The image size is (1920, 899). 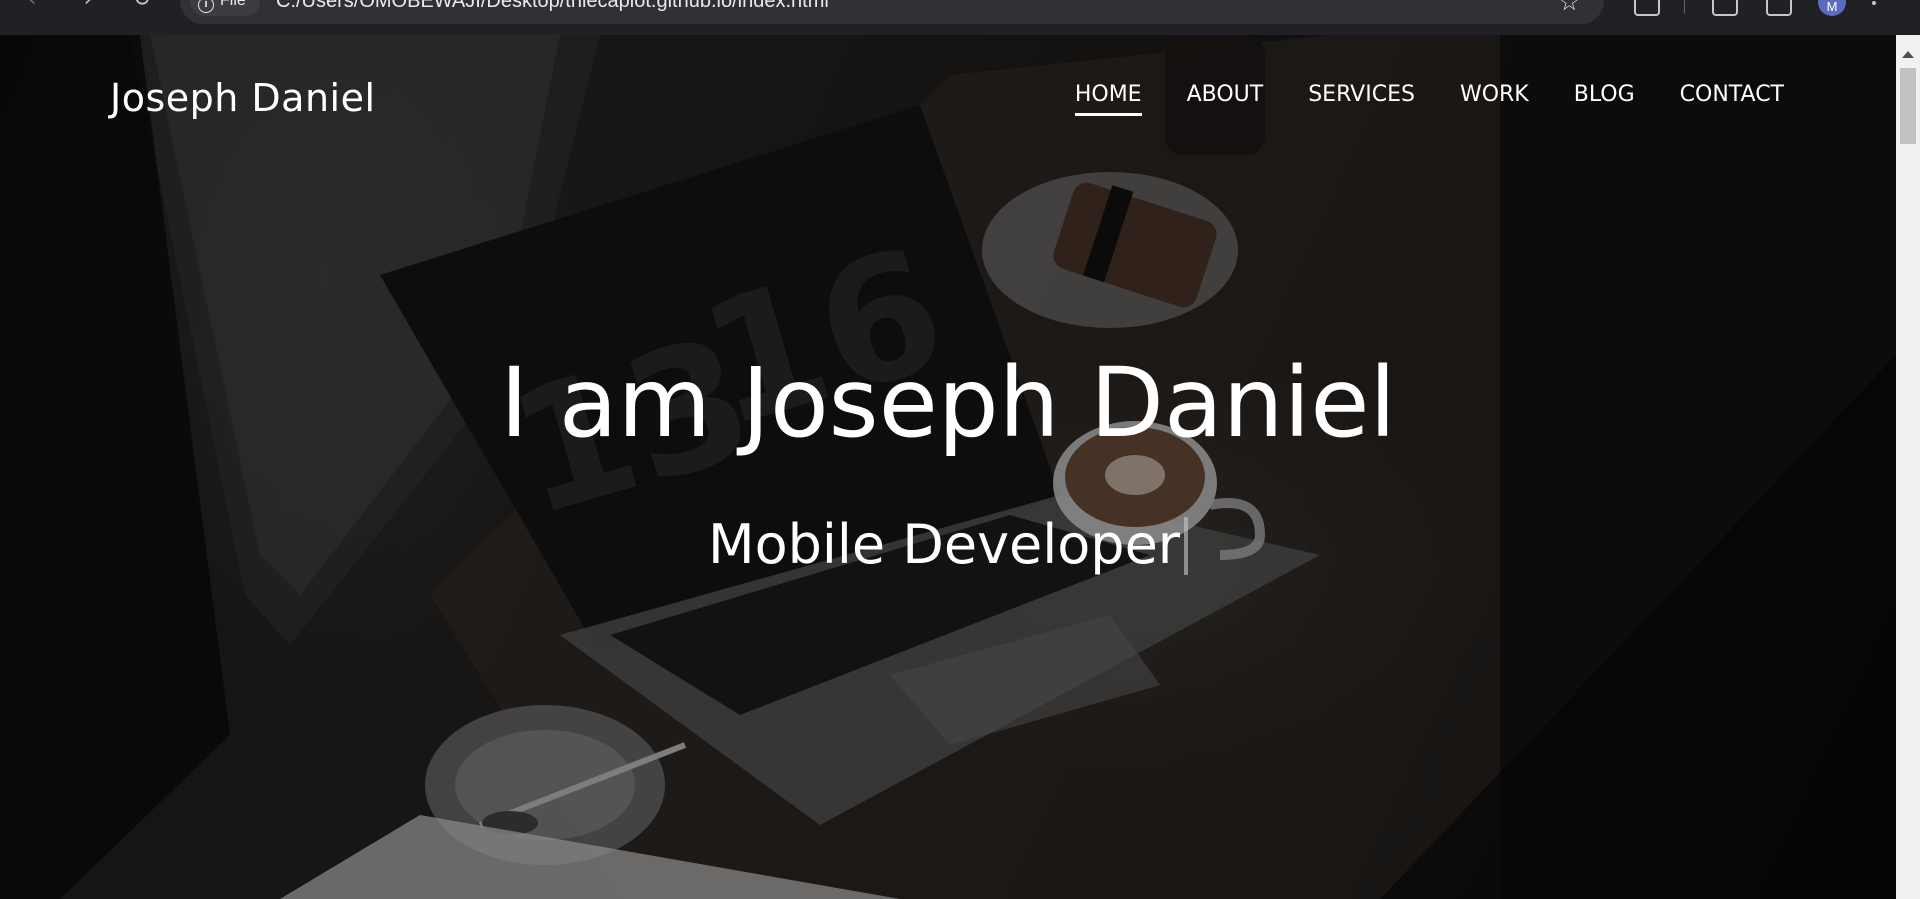 What do you see at coordinates (1732, 95) in the screenshot?
I see `nav-link-contact: CONTACT` at bounding box center [1732, 95].